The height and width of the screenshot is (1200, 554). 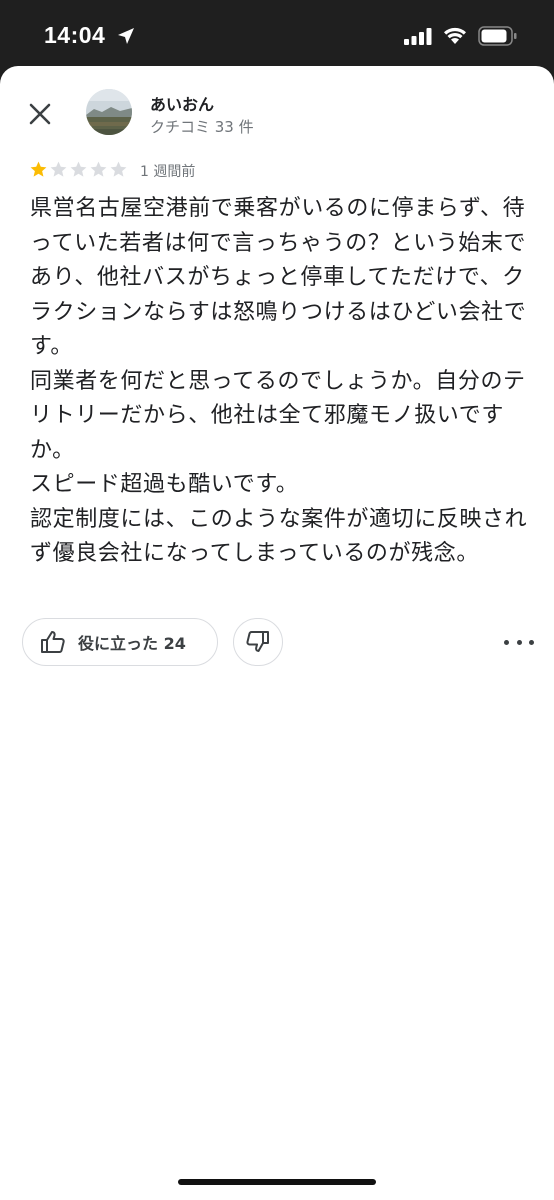 What do you see at coordinates (38, 169) in the screenshot?
I see `star-filled-icon` at bounding box center [38, 169].